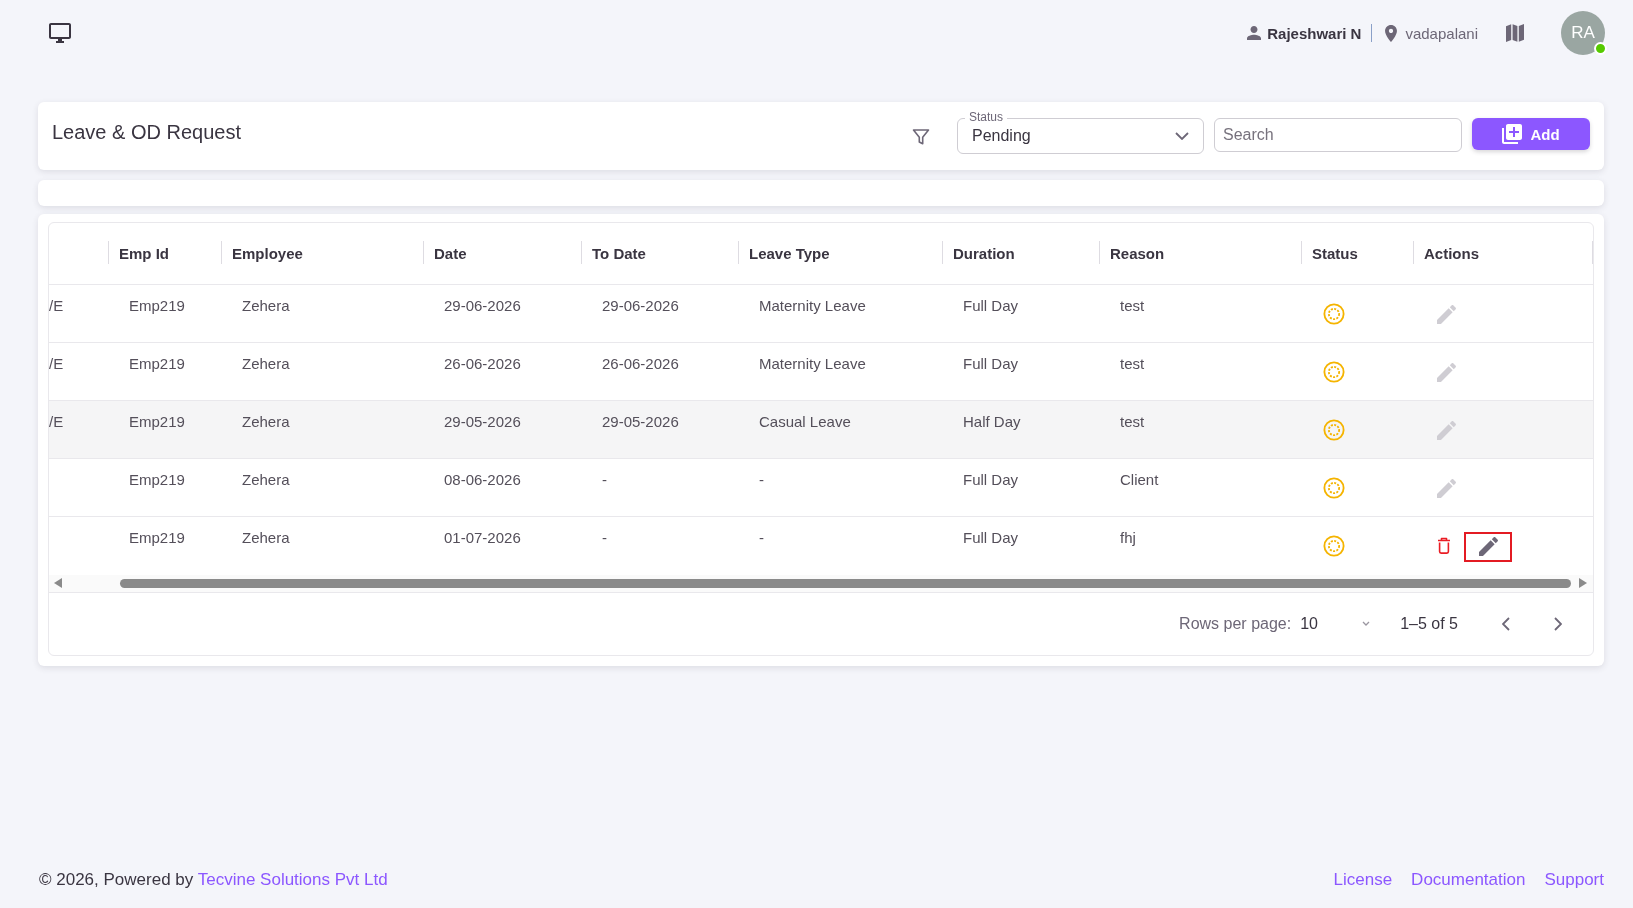  I want to click on person-icon, so click(1254, 33).